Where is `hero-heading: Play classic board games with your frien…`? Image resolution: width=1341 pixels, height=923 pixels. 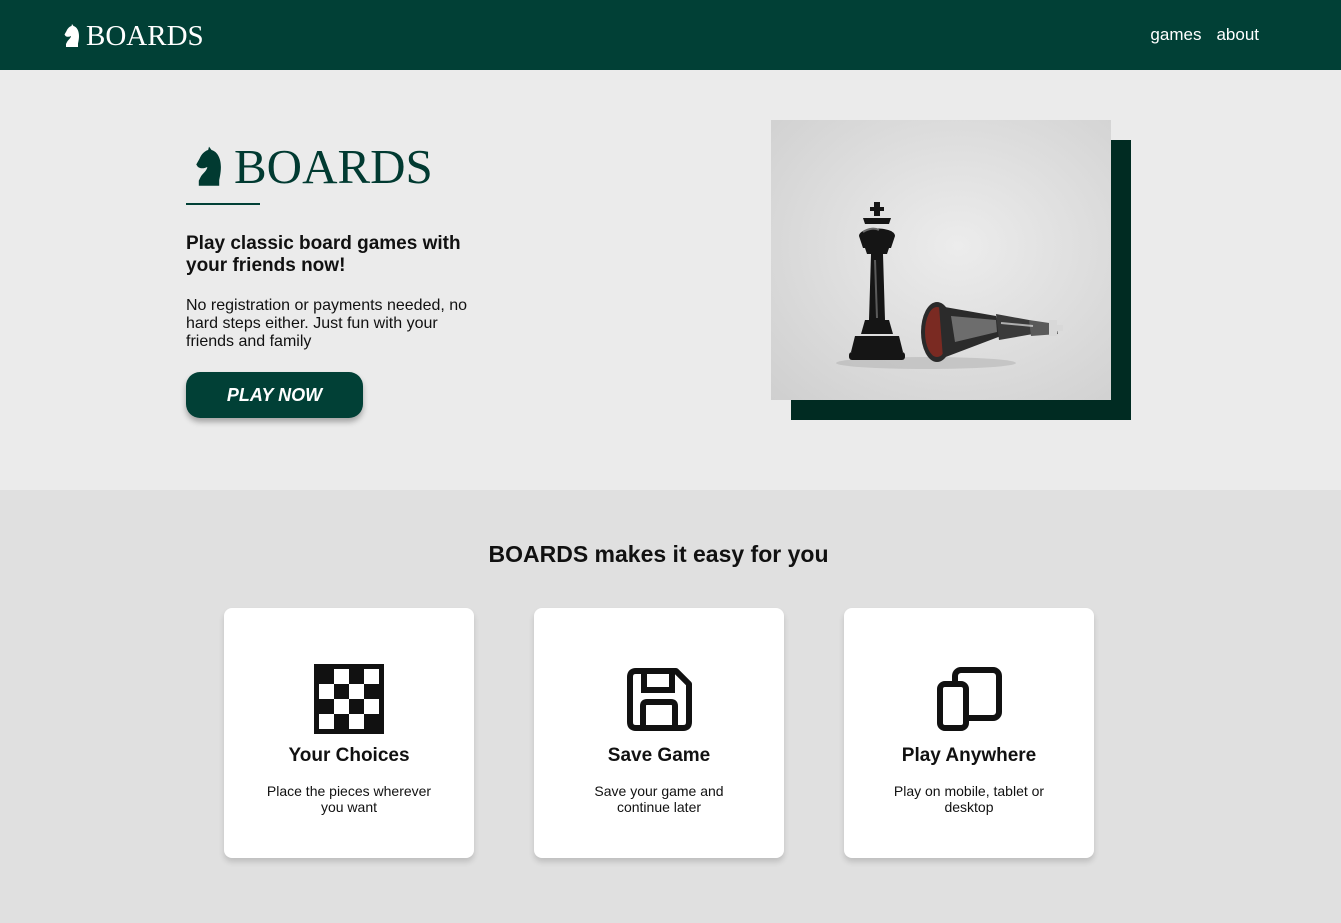
hero-heading: Play classic board games with your frien… is located at coordinates (323, 254).